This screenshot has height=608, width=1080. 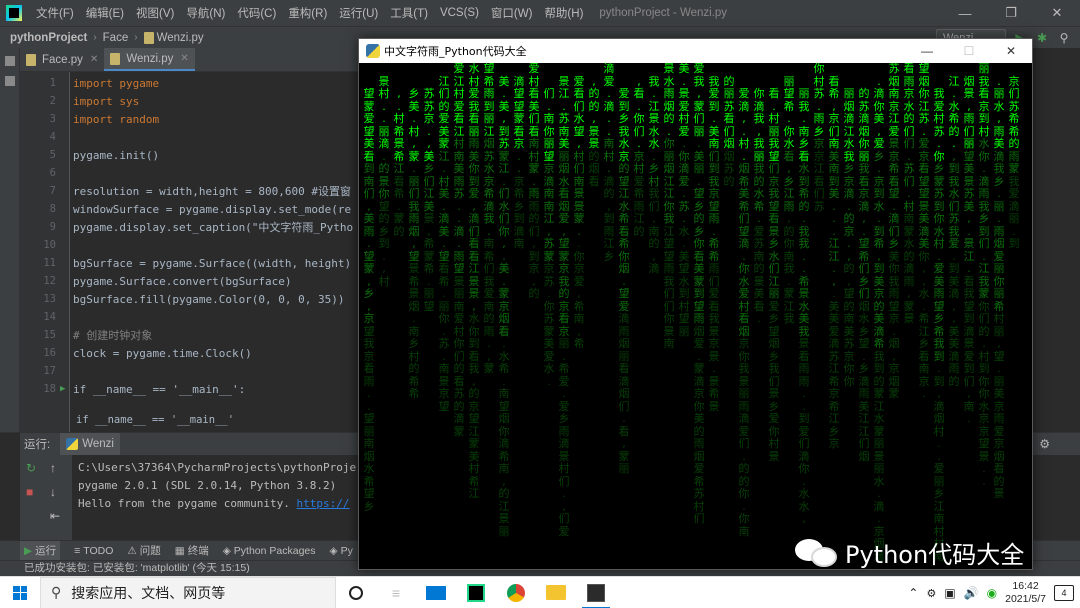 I want to click on run-tab: Wenzi, so click(x=90, y=444).